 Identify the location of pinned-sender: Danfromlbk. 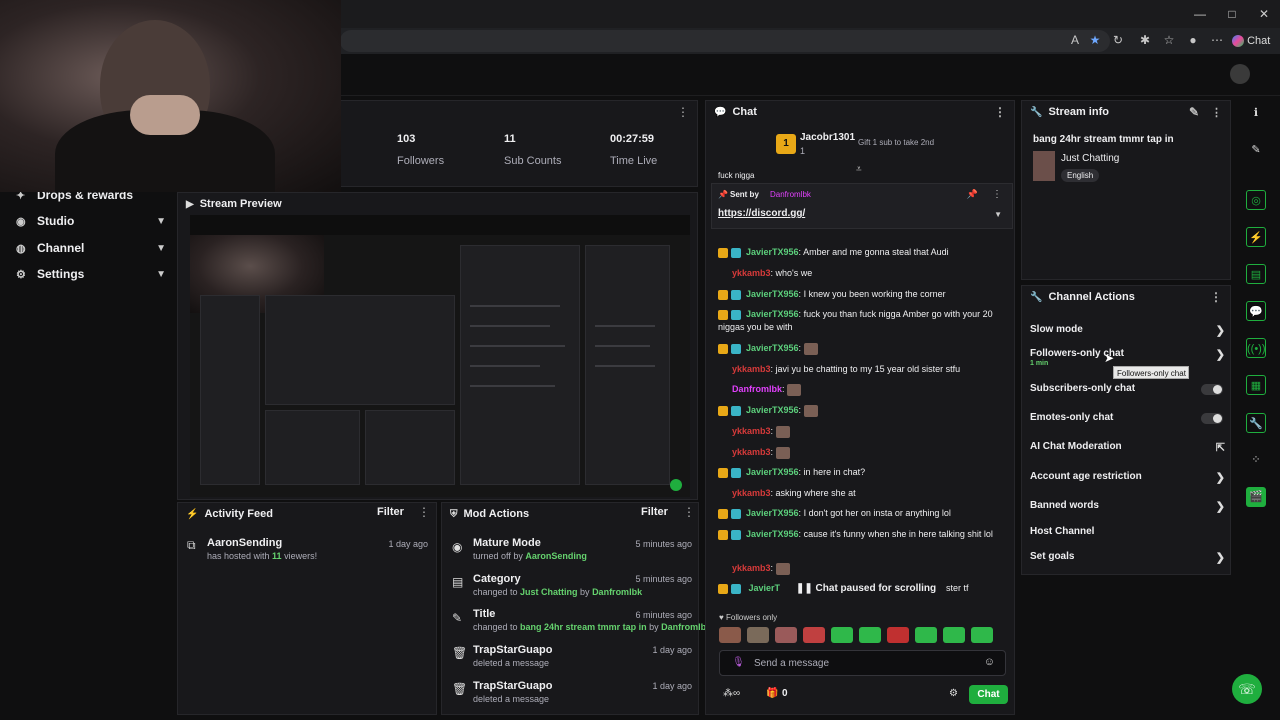
(790, 194).